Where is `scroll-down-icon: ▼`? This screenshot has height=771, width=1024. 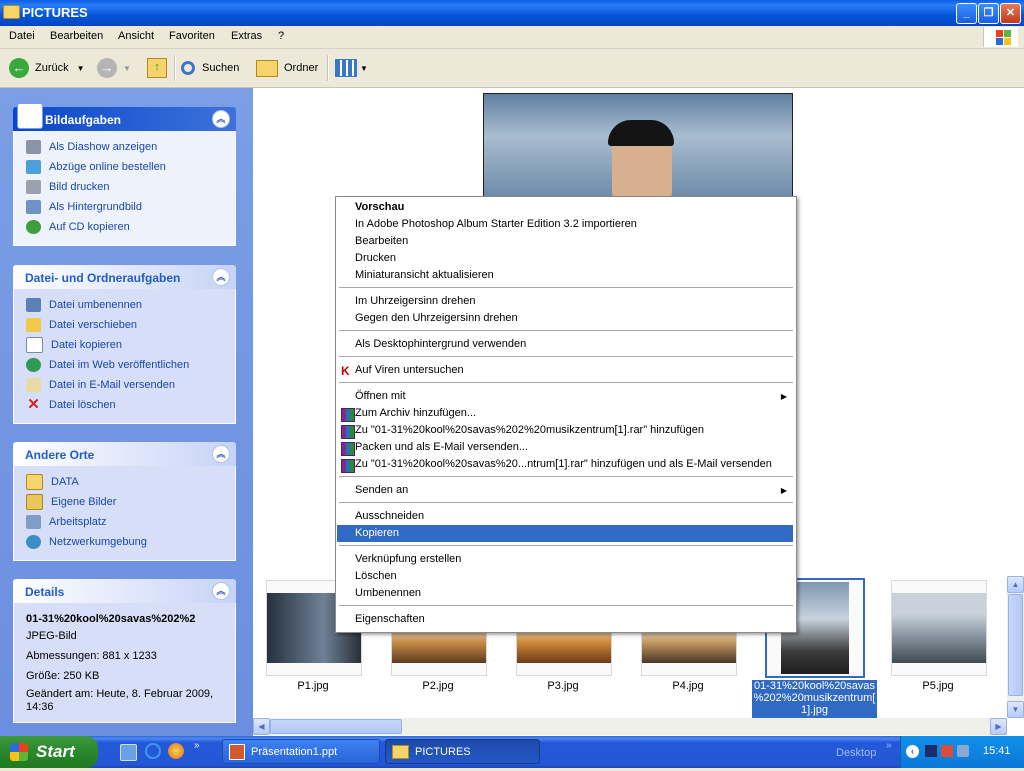 scroll-down-icon: ▼ is located at coordinates (1015, 709).